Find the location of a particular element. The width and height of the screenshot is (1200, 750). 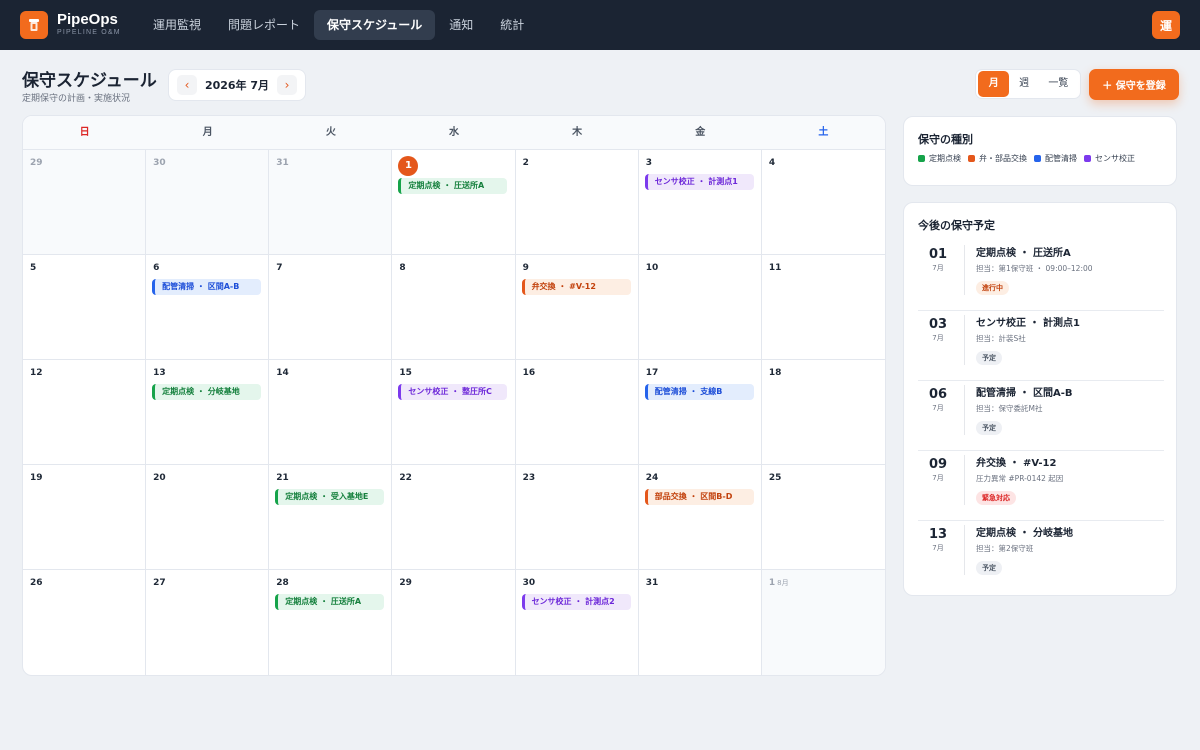

calendar-event: センサ校正 ・ 計測点2 is located at coordinates (576, 602).